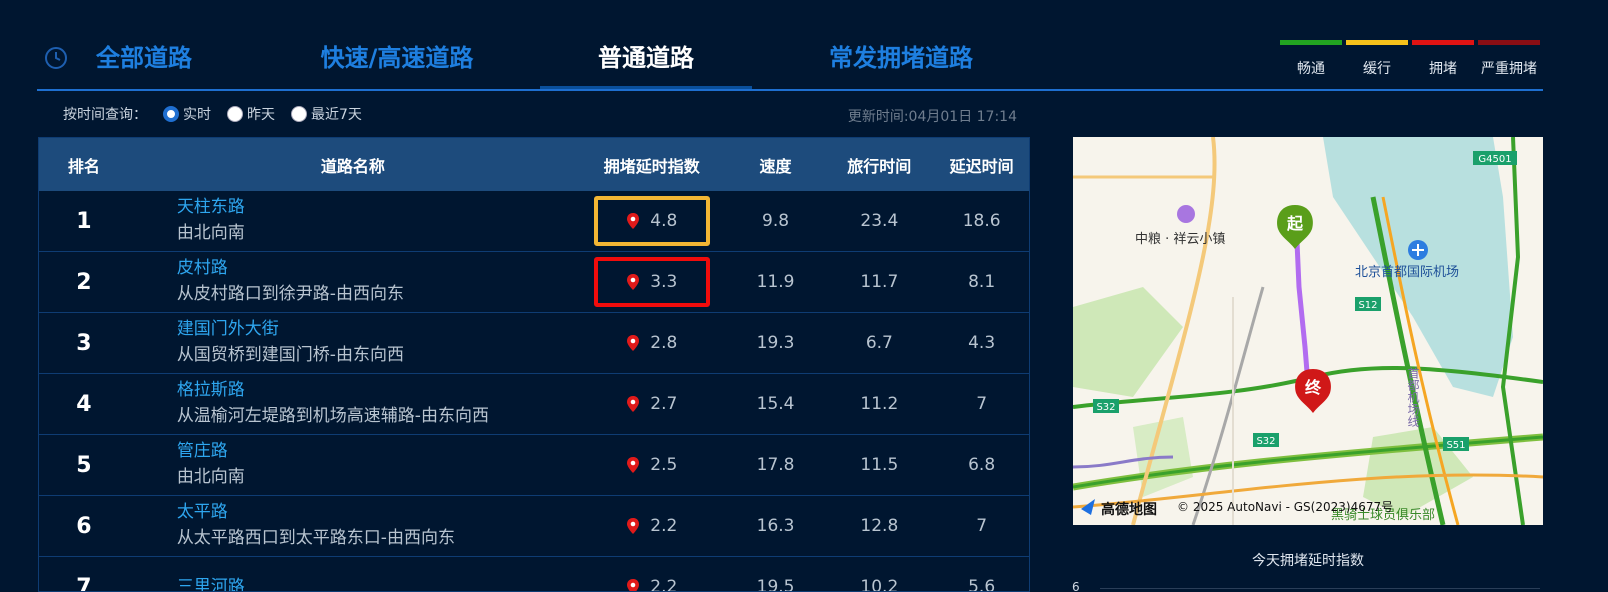  I want to click on road-name-link: 管庄路, so click(377, 451).